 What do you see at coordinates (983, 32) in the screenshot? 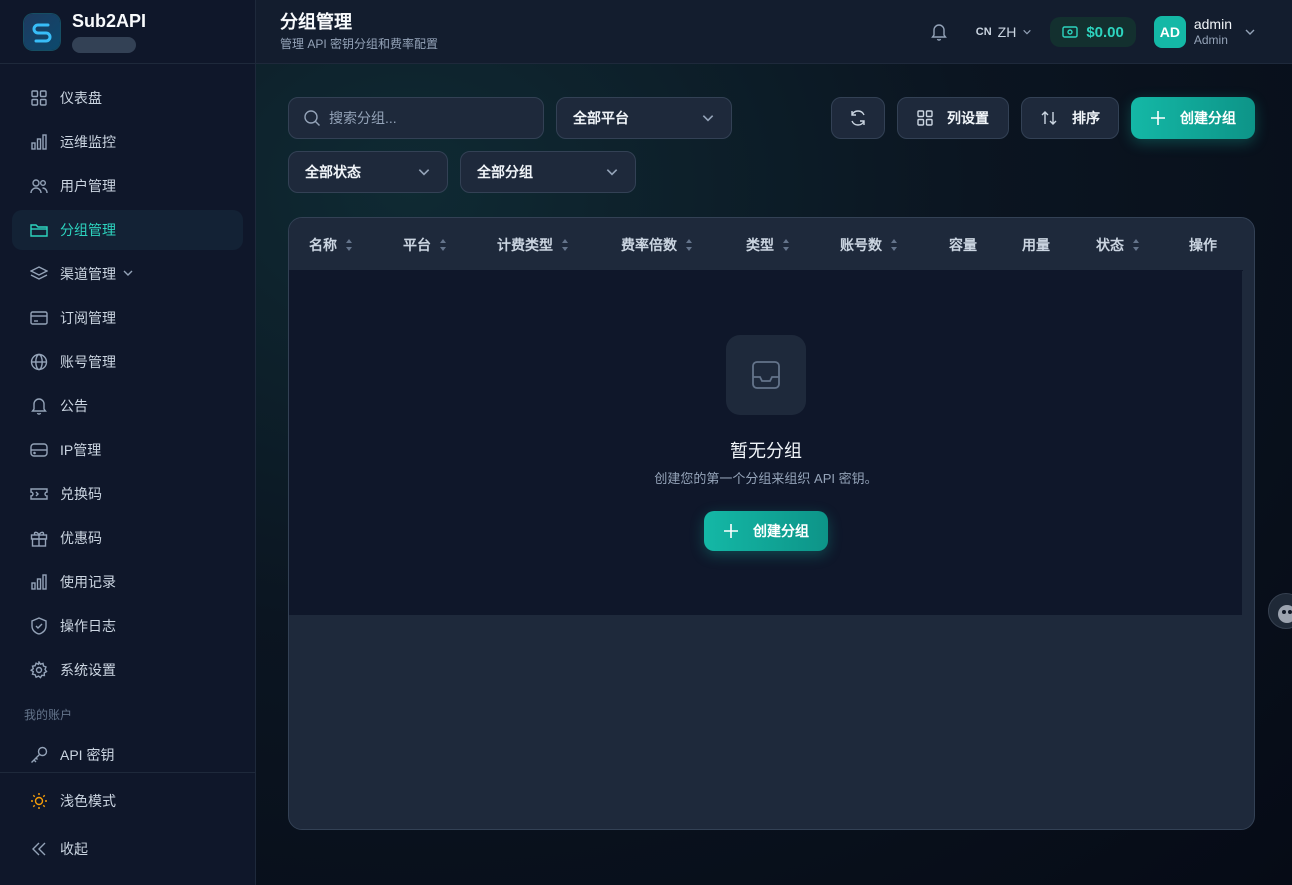
I see `flag-cn: CN` at bounding box center [983, 32].